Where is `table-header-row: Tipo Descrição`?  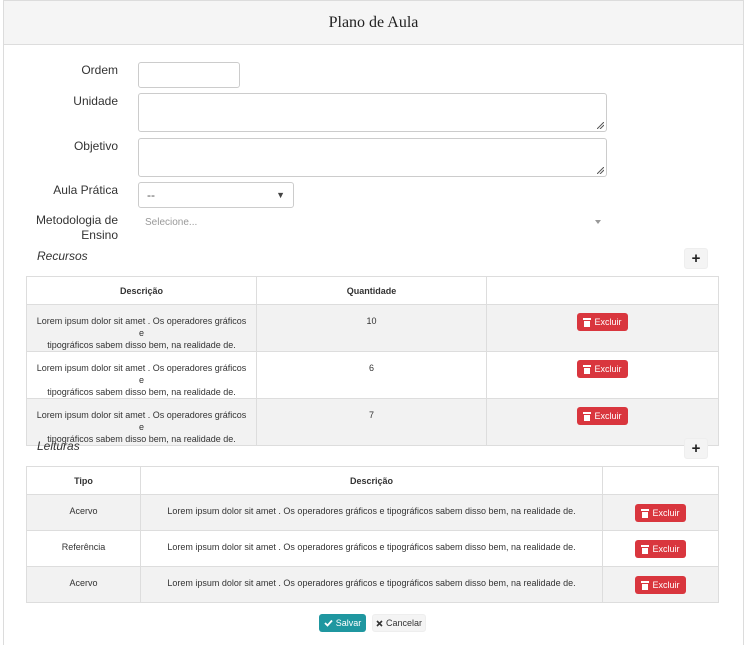
table-header-row: Tipo Descrição is located at coordinates (372, 480).